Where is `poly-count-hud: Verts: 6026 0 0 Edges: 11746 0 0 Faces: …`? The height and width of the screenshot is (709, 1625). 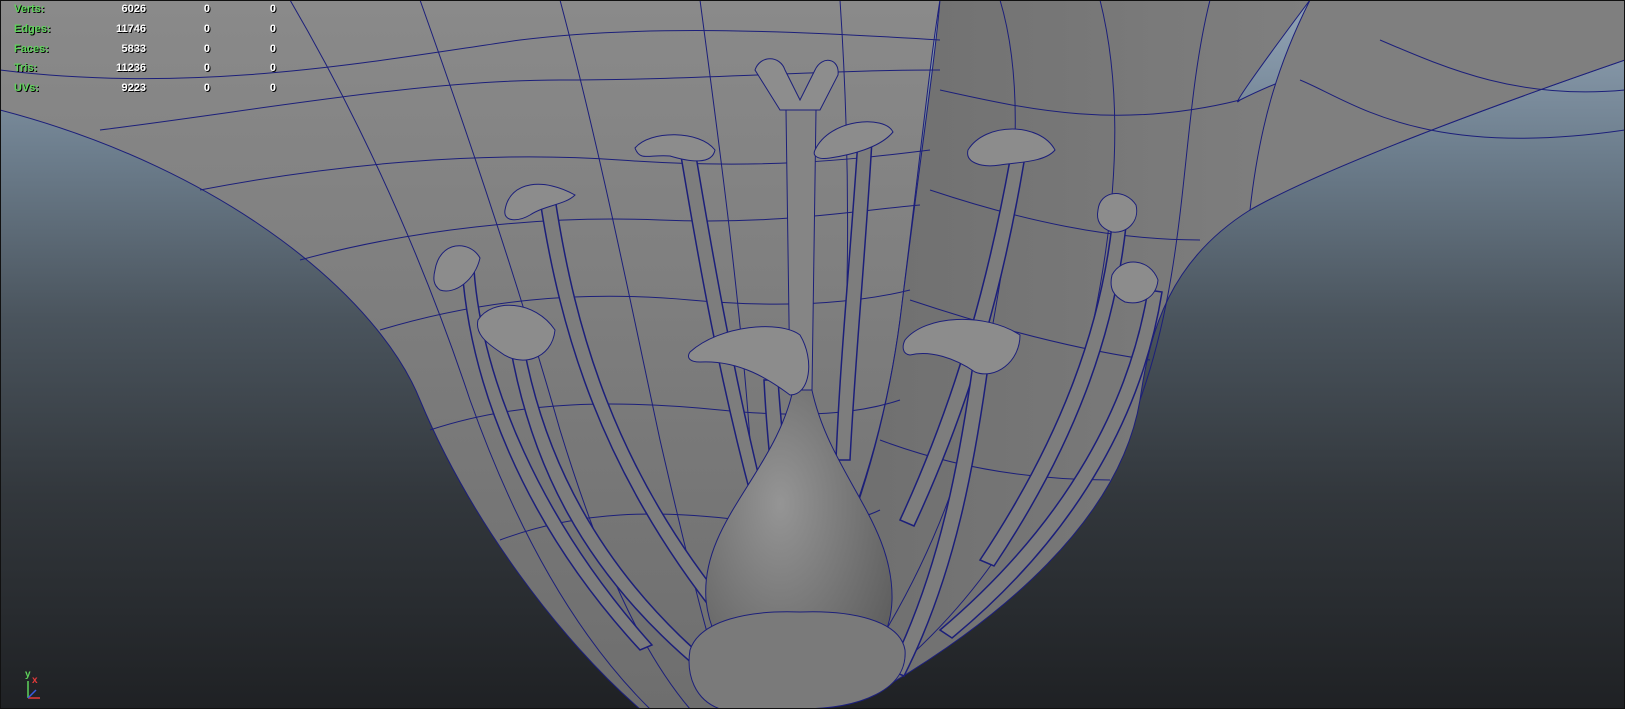 poly-count-hud: Verts: 6026 0 0 Edges: 11746 0 0 Faces: … is located at coordinates (145, 51).